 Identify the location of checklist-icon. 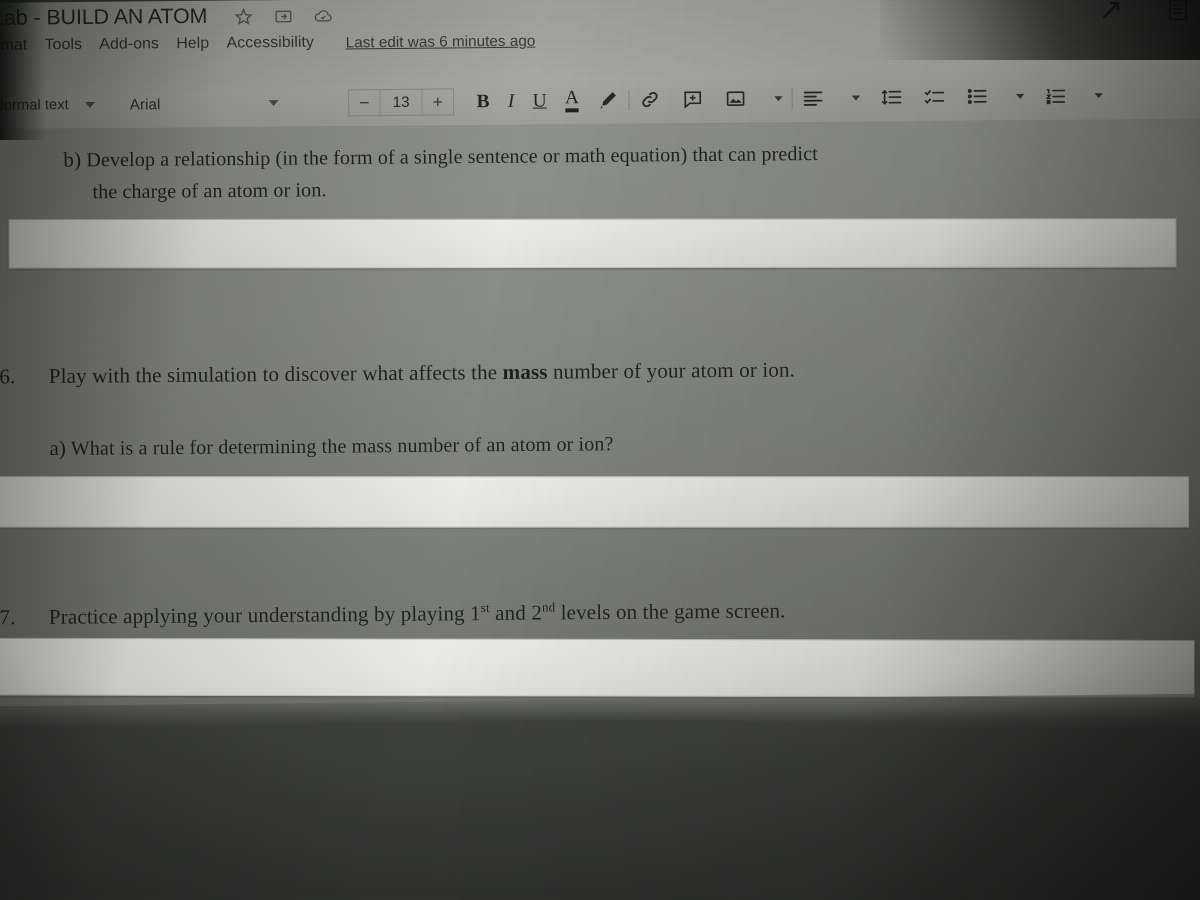
(935, 97).